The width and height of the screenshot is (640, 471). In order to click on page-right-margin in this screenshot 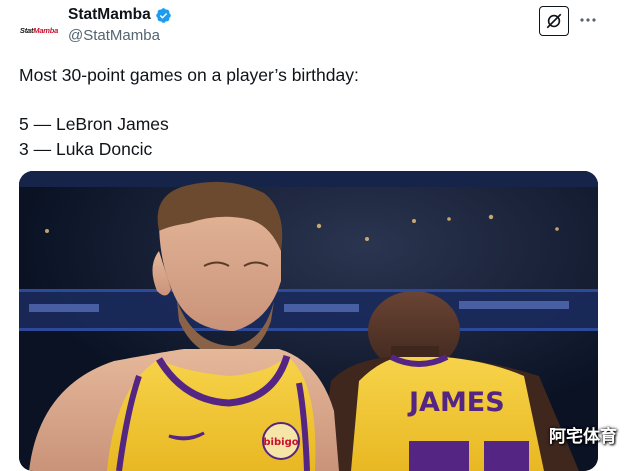, I will do `click(626, 228)`.